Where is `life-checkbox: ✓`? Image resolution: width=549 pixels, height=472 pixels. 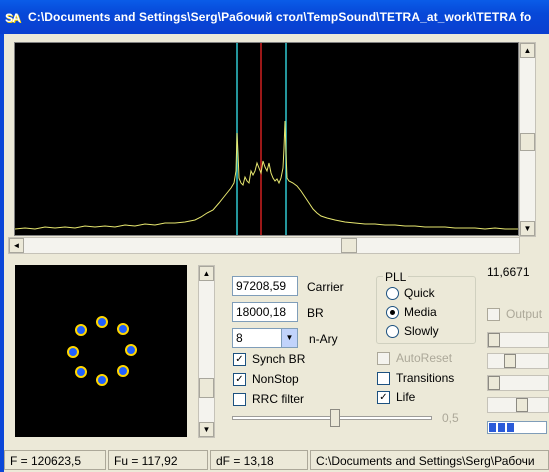
life-checkbox: ✓ is located at coordinates (383, 397).